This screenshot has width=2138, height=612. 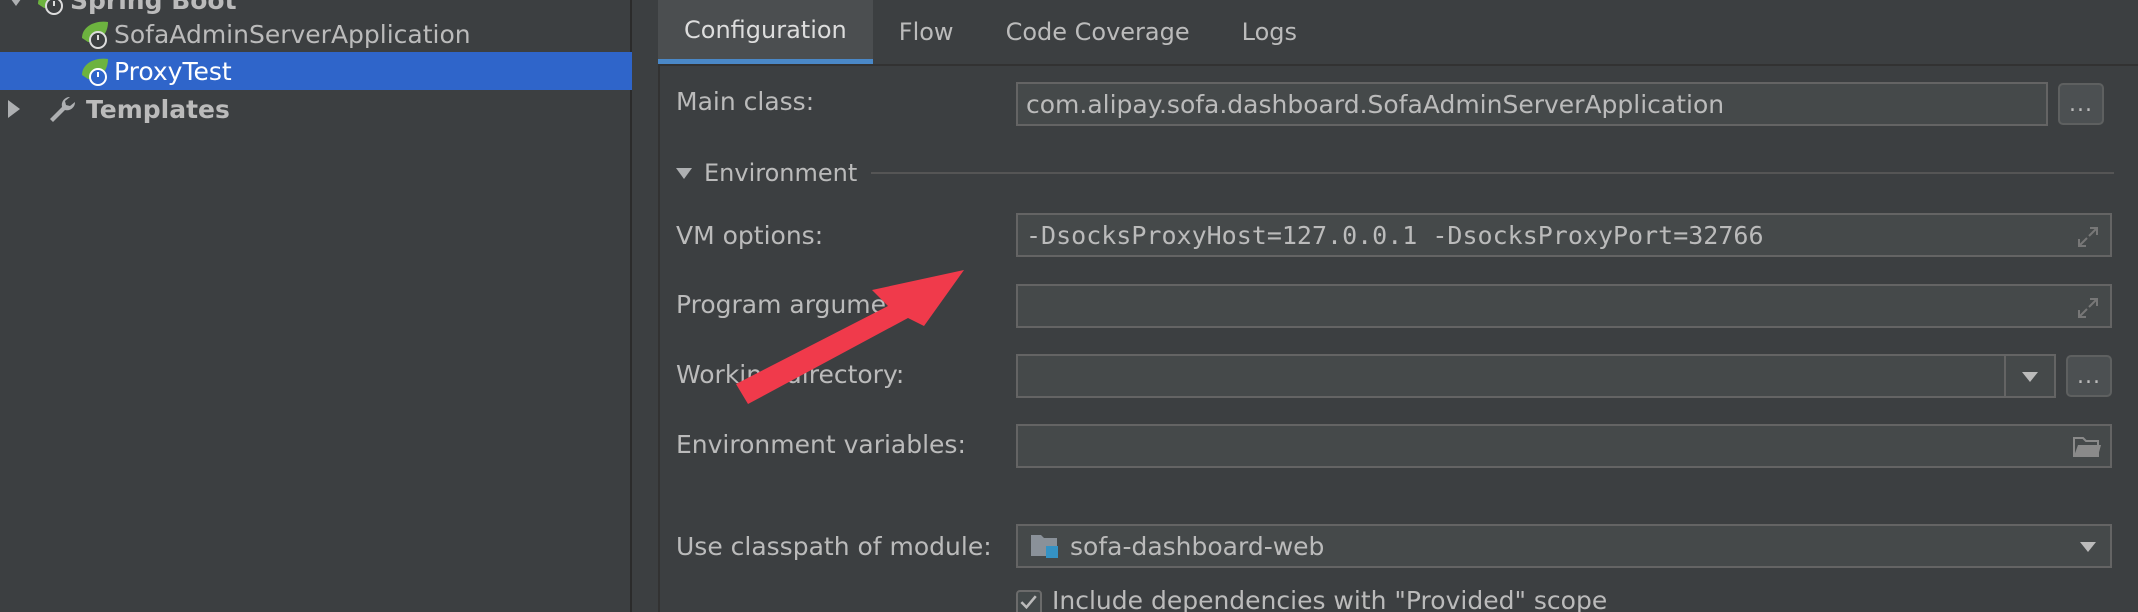 I want to click on working-directory-label: Working directory:, so click(x=790, y=374).